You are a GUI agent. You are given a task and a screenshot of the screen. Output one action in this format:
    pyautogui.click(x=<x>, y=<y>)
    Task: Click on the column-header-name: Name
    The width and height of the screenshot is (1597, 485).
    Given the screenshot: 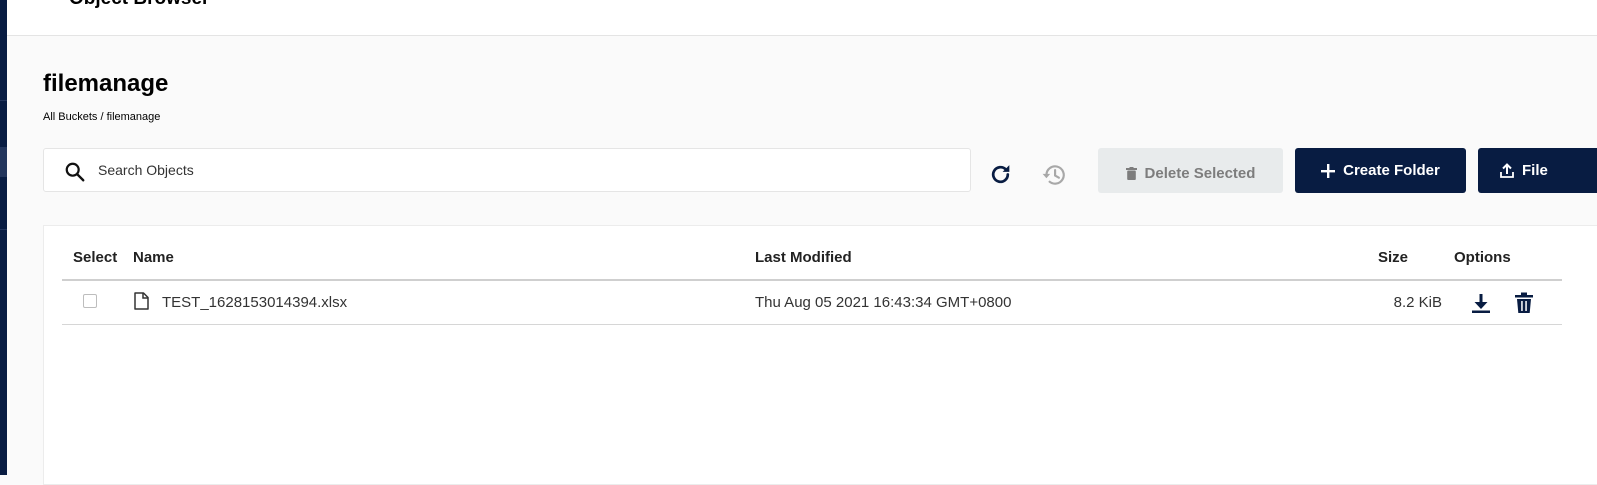 What is the action you would take?
    pyautogui.click(x=153, y=257)
    